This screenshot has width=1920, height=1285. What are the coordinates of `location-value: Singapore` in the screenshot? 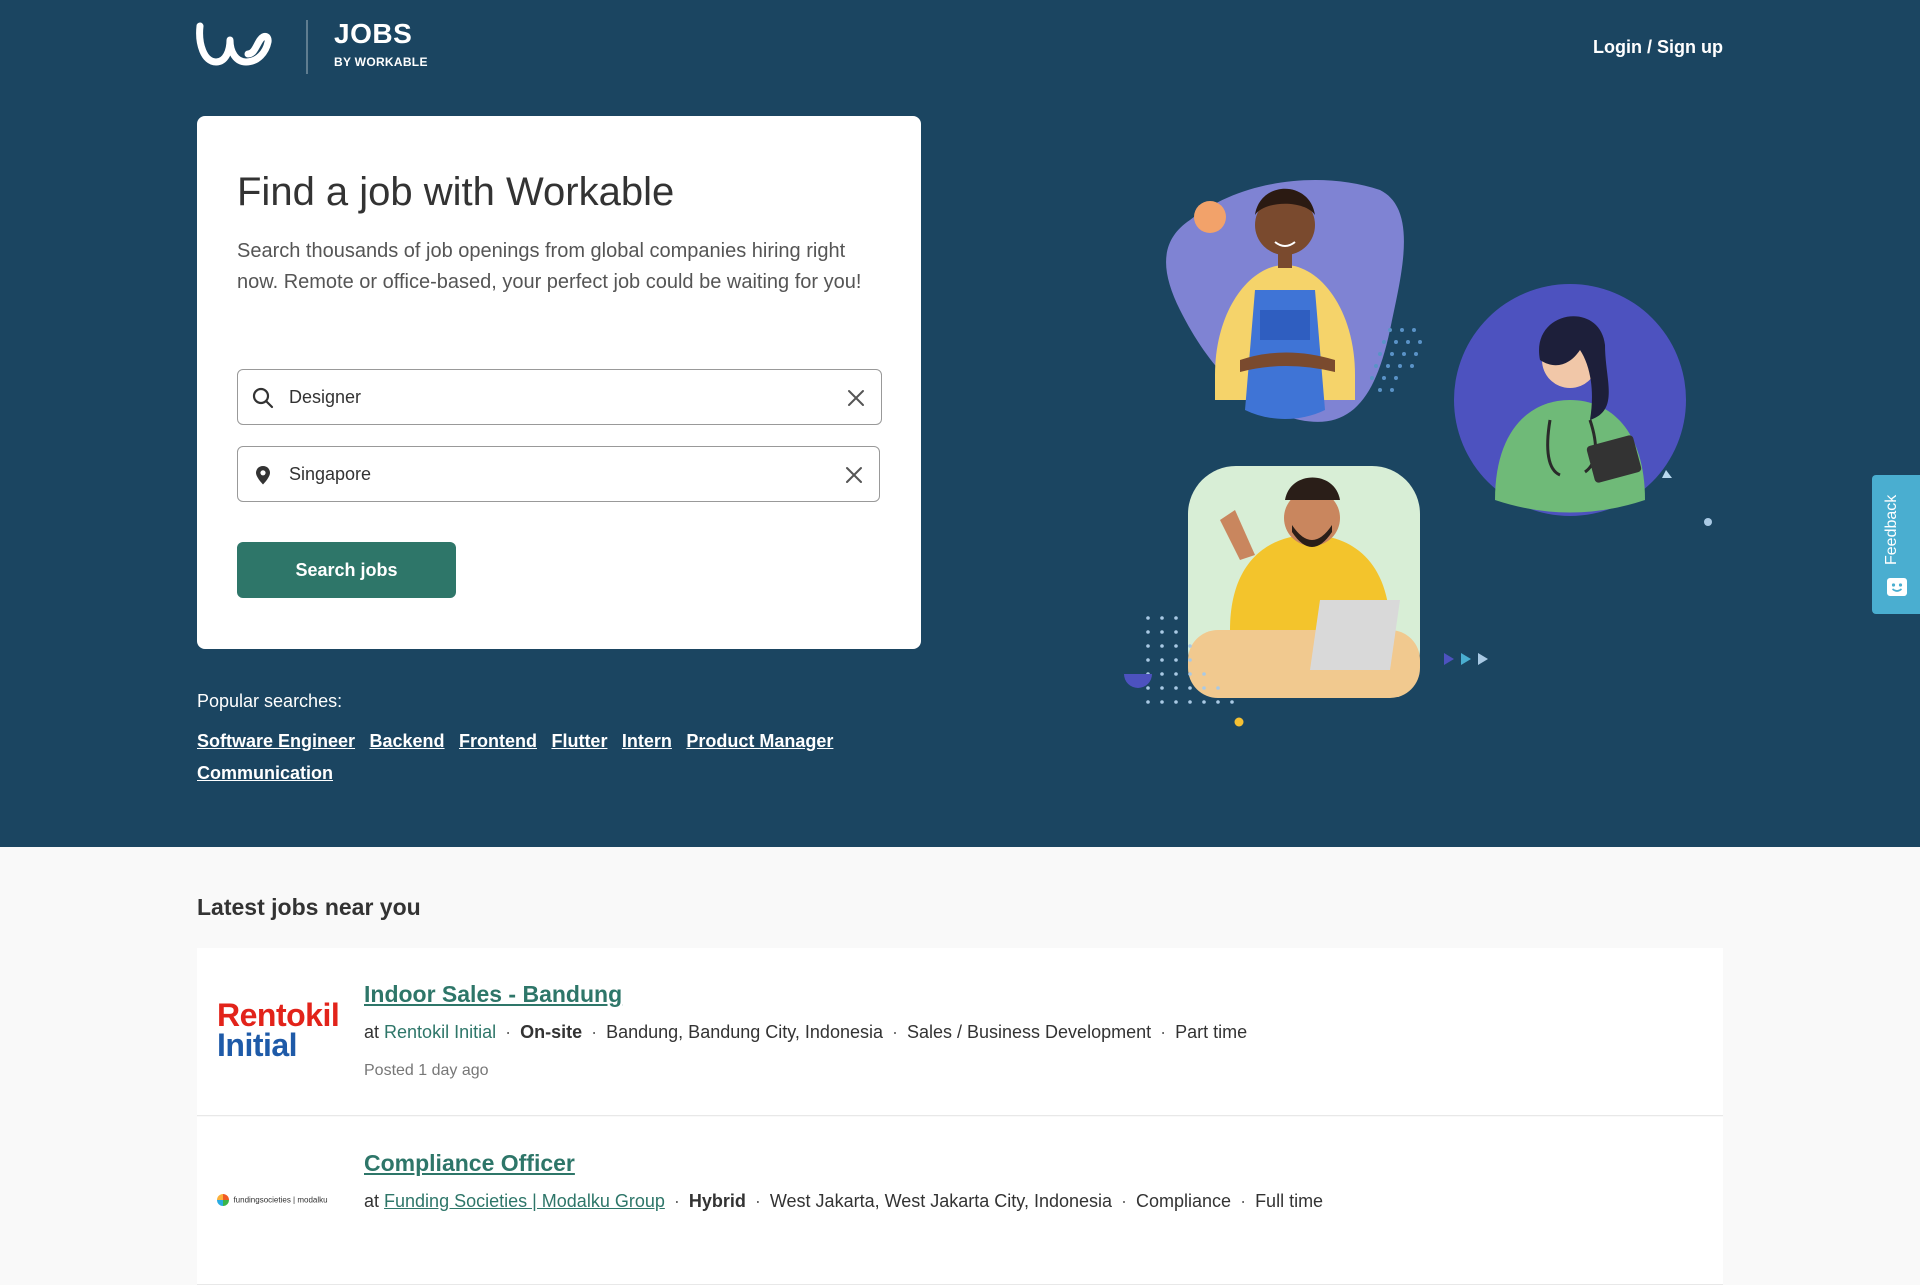 It's located at (330, 474).